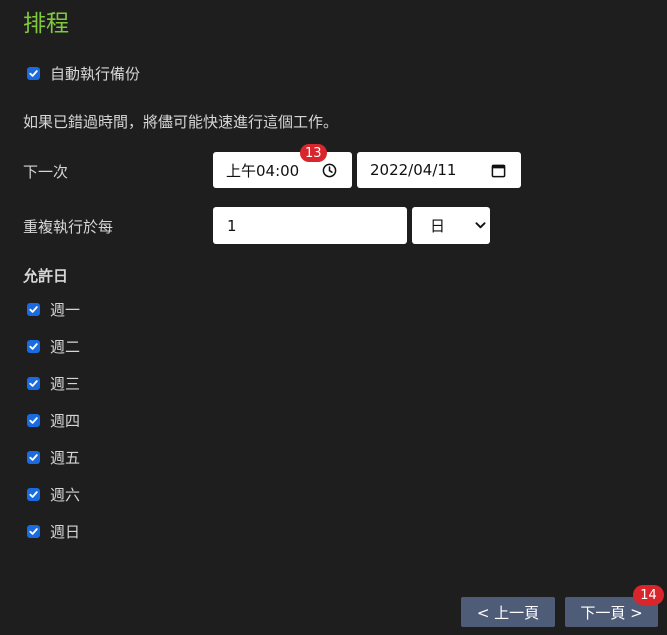 This screenshot has width=667, height=635. I want to click on day-option-thursday: 週四, so click(51, 420).